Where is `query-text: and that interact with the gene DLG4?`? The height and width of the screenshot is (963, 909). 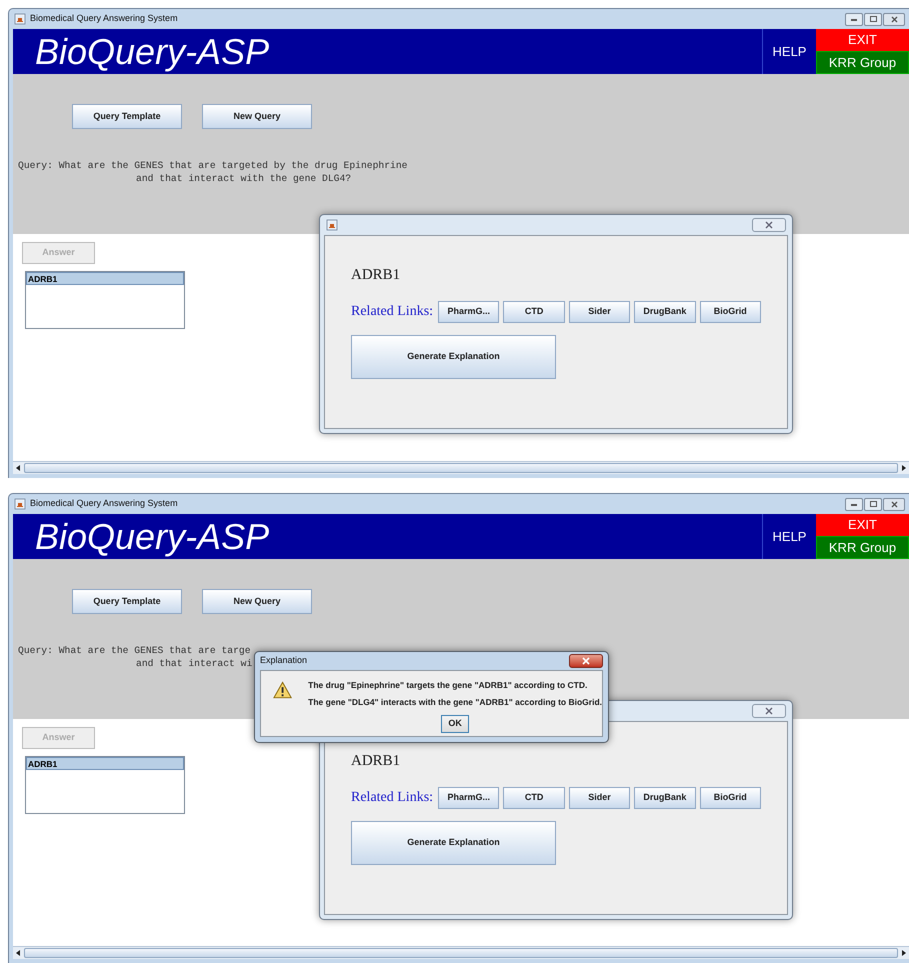 query-text: and that interact with the gene DLG4? is located at coordinates (244, 178).